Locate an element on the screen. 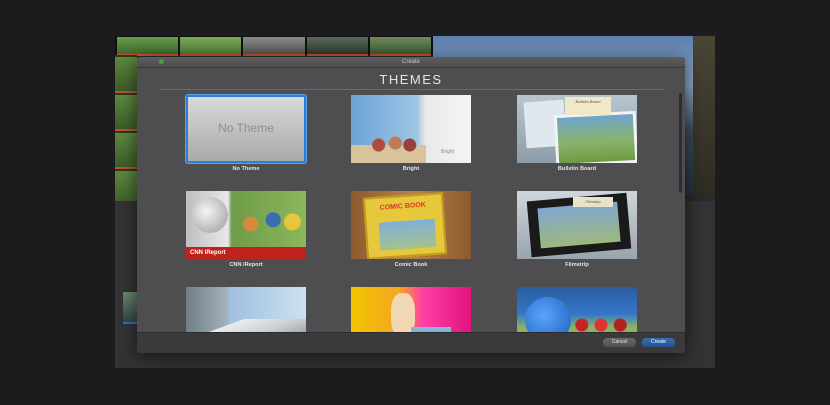 This screenshot has height=405, width=830. theme-thumbnail: CNN iReport is located at coordinates (246, 225).